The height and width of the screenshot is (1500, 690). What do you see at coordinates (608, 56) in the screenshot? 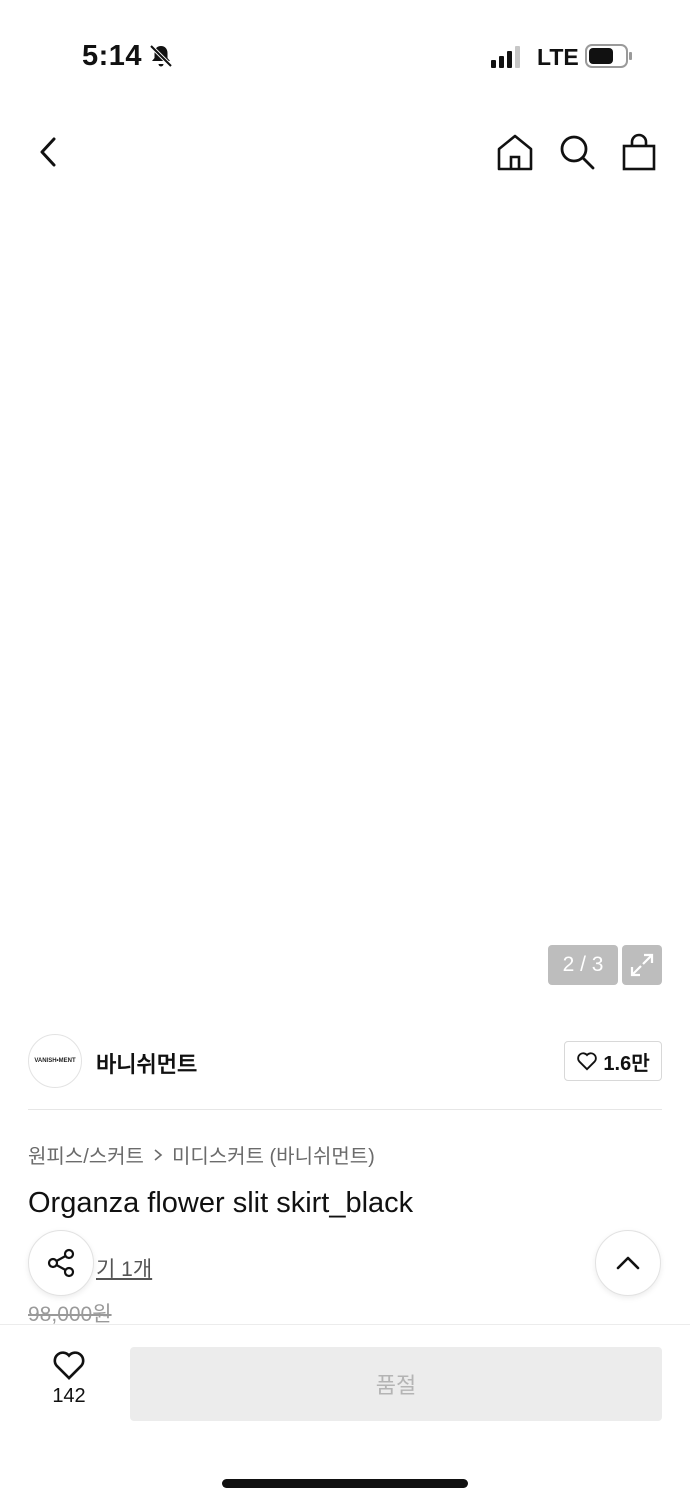
I see `battery-icon` at bounding box center [608, 56].